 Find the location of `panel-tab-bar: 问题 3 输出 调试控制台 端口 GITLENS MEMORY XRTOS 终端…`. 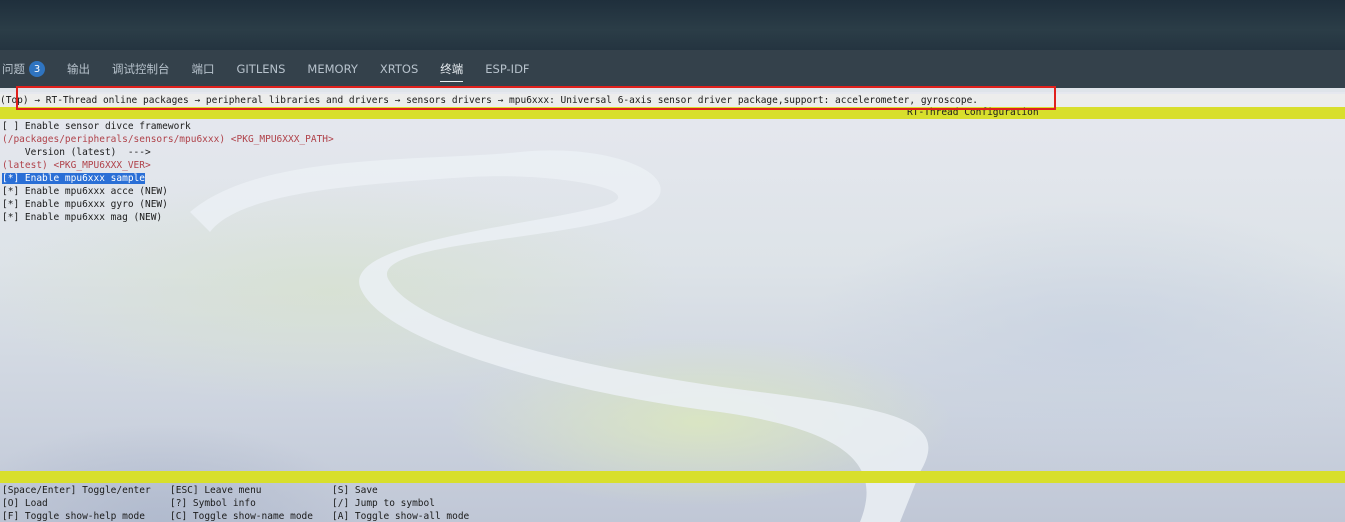

panel-tab-bar: 问题 3 输出 调试控制台 端口 GITLENS MEMORY XRTOS 终端… is located at coordinates (672, 69).